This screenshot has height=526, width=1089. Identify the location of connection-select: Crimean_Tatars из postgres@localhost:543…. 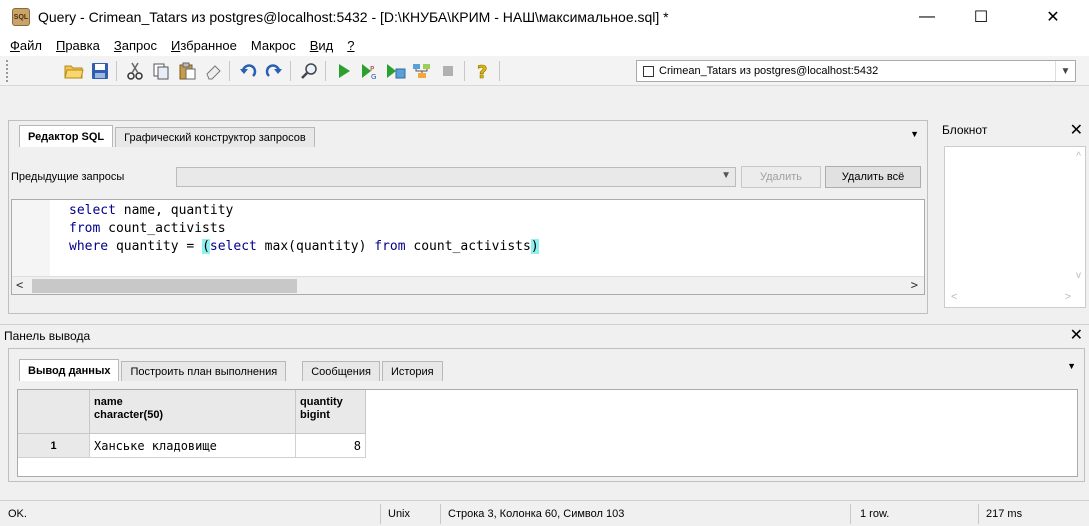
(856, 71).